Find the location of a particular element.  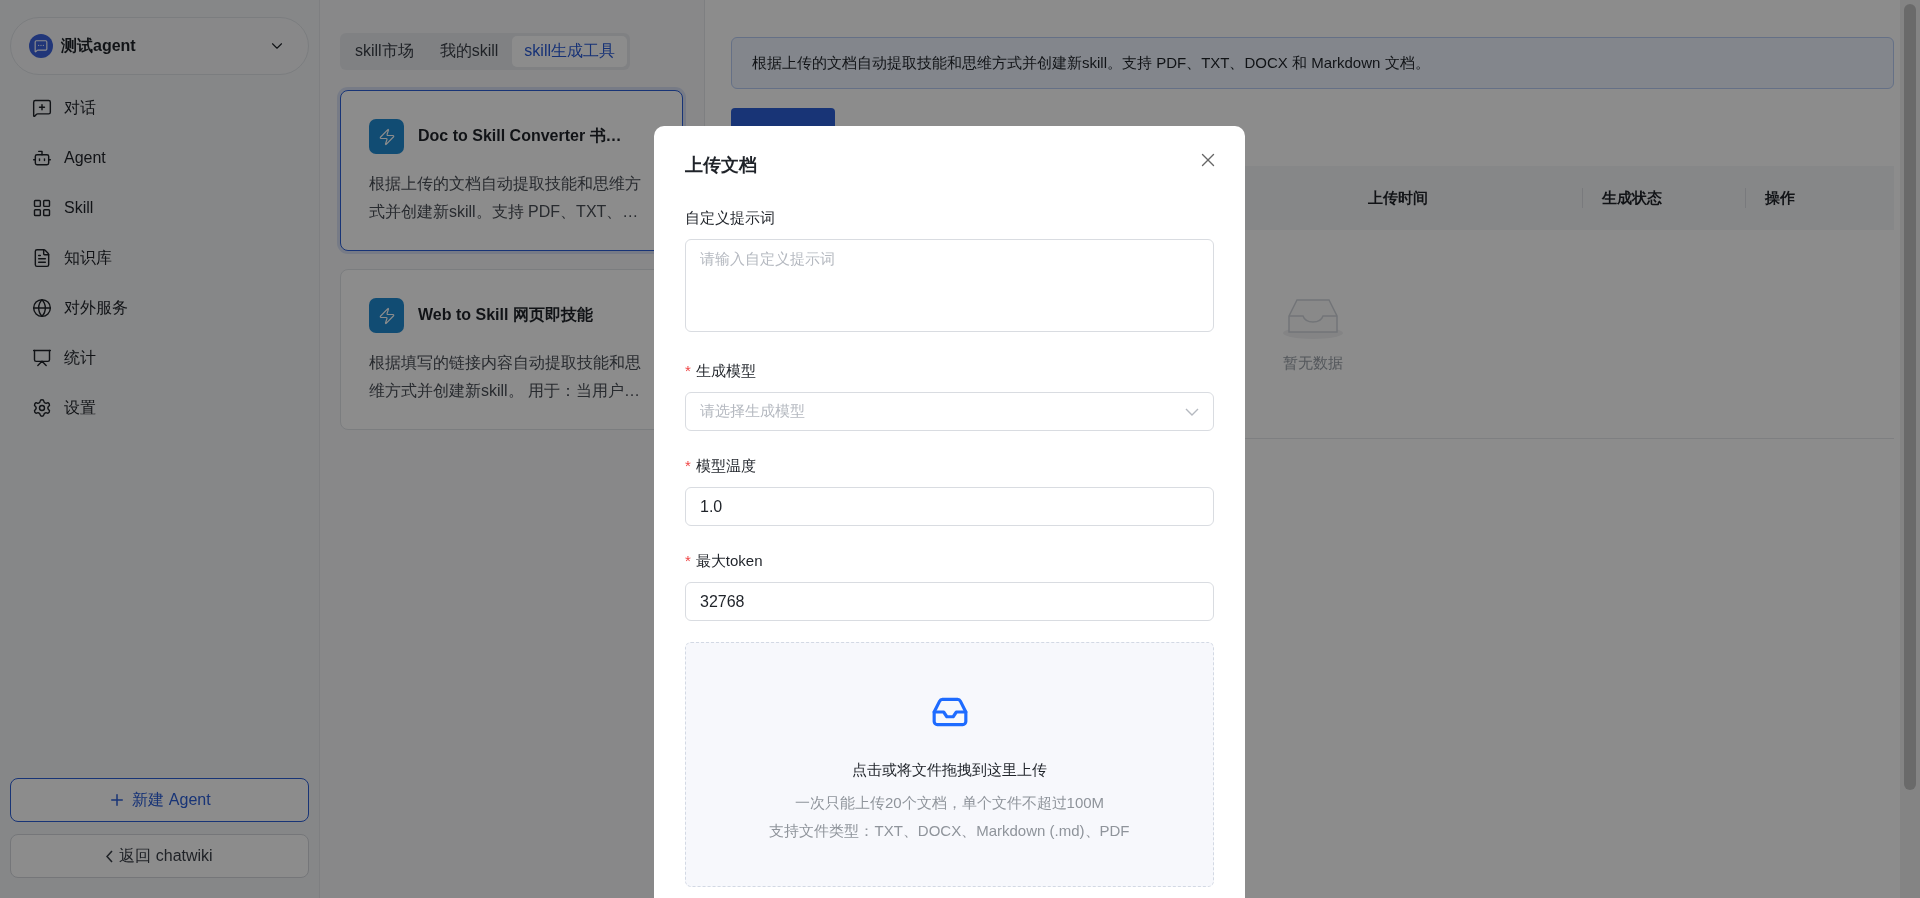

input-field: 1.0 is located at coordinates (949, 506).